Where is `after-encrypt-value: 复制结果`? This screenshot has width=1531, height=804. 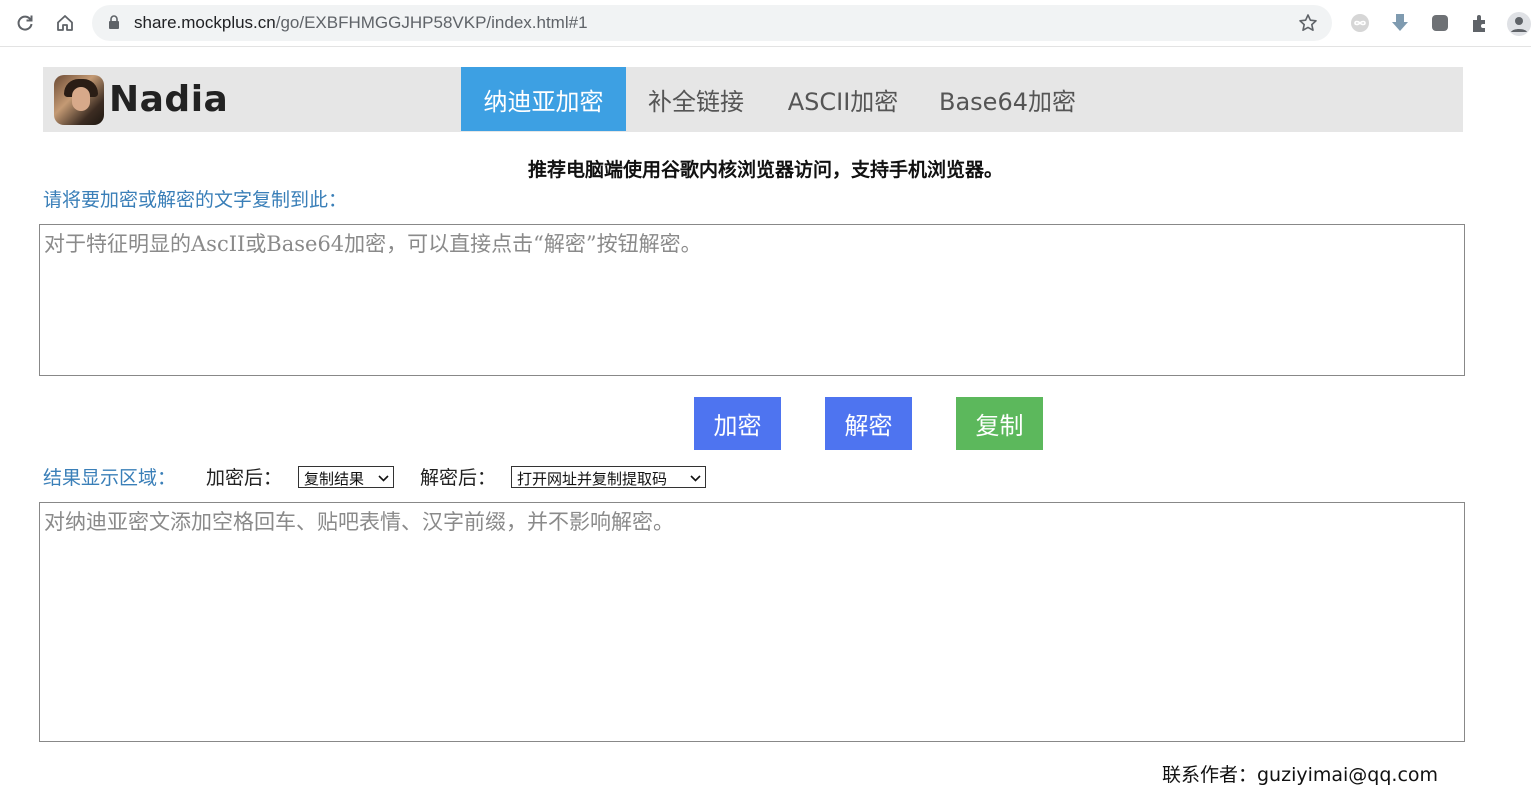
after-encrypt-value: 复制结果 is located at coordinates (334, 479).